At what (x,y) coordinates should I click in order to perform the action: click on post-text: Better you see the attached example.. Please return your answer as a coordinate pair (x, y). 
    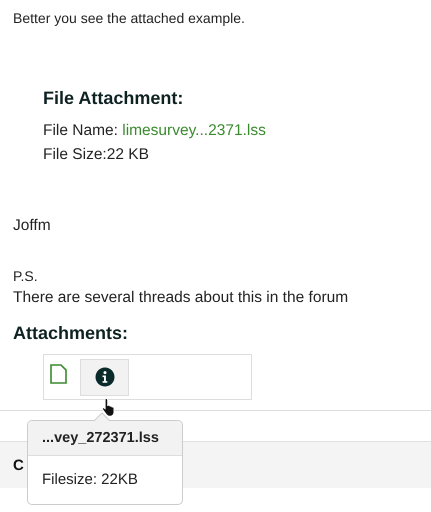
    Looking at the image, I should click on (129, 18).